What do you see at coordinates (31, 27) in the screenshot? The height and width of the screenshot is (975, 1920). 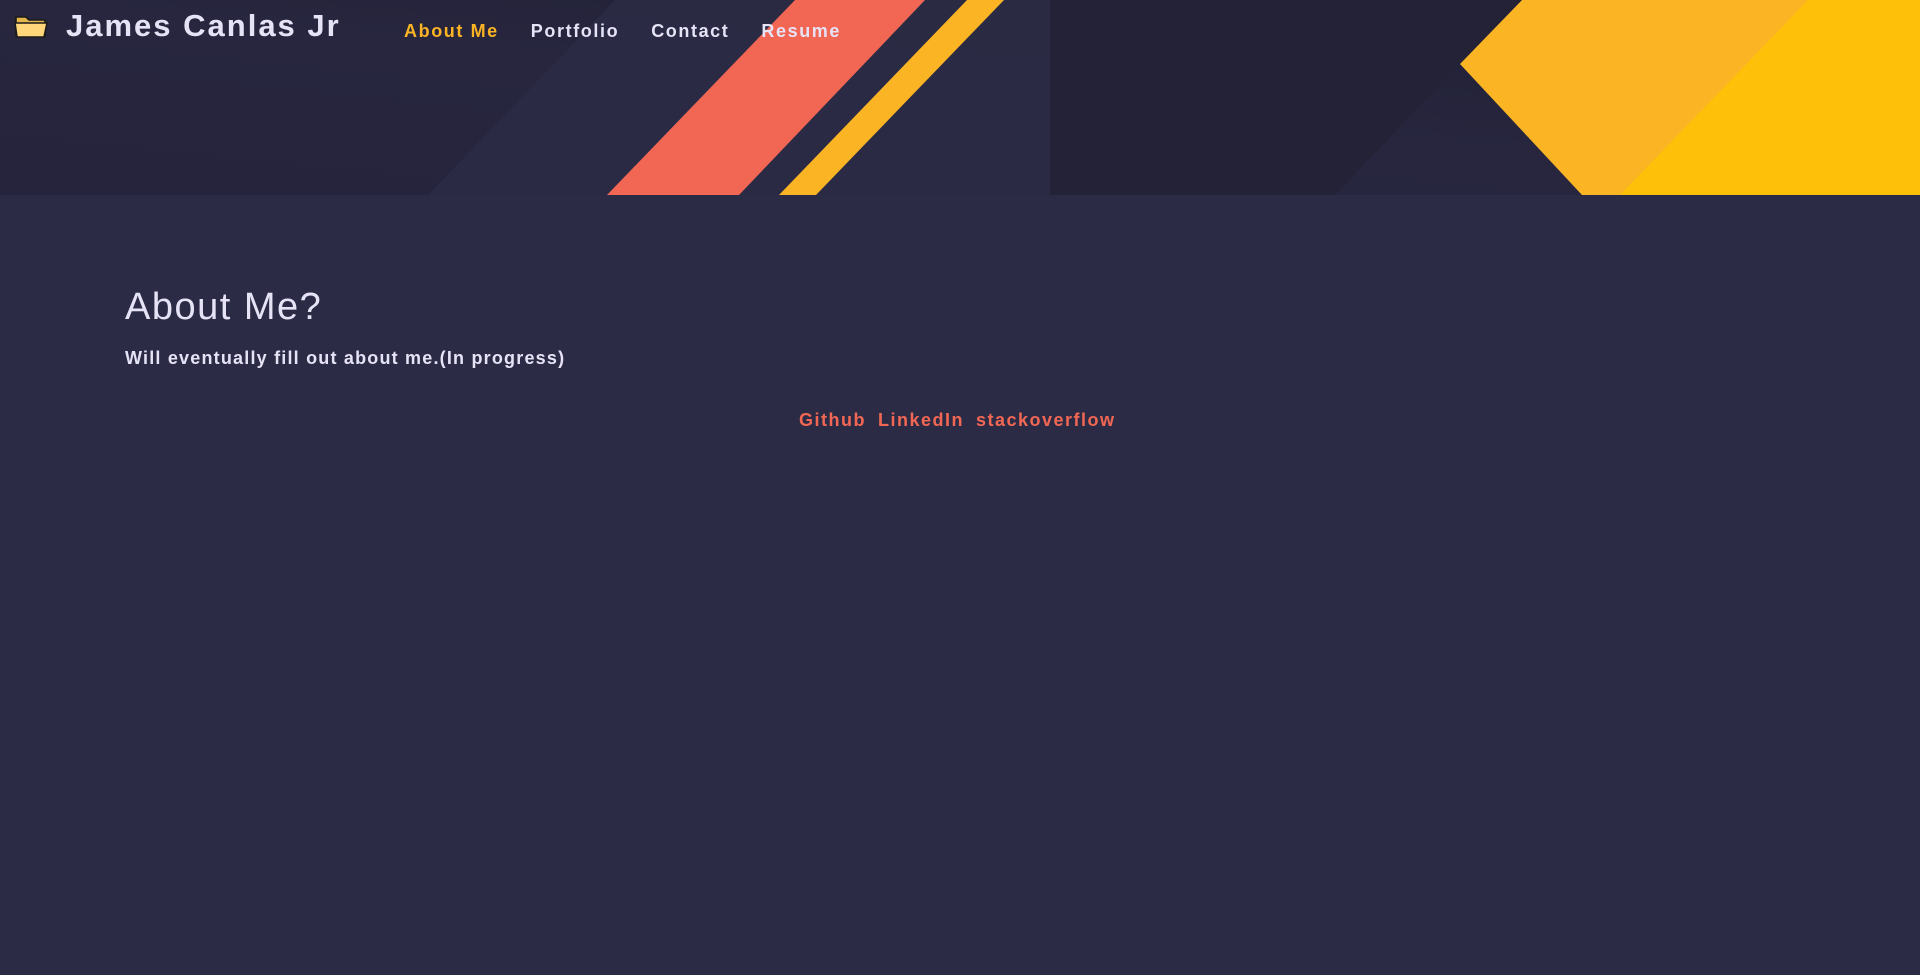 I see `folder-icon` at bounding box center [31, 27].